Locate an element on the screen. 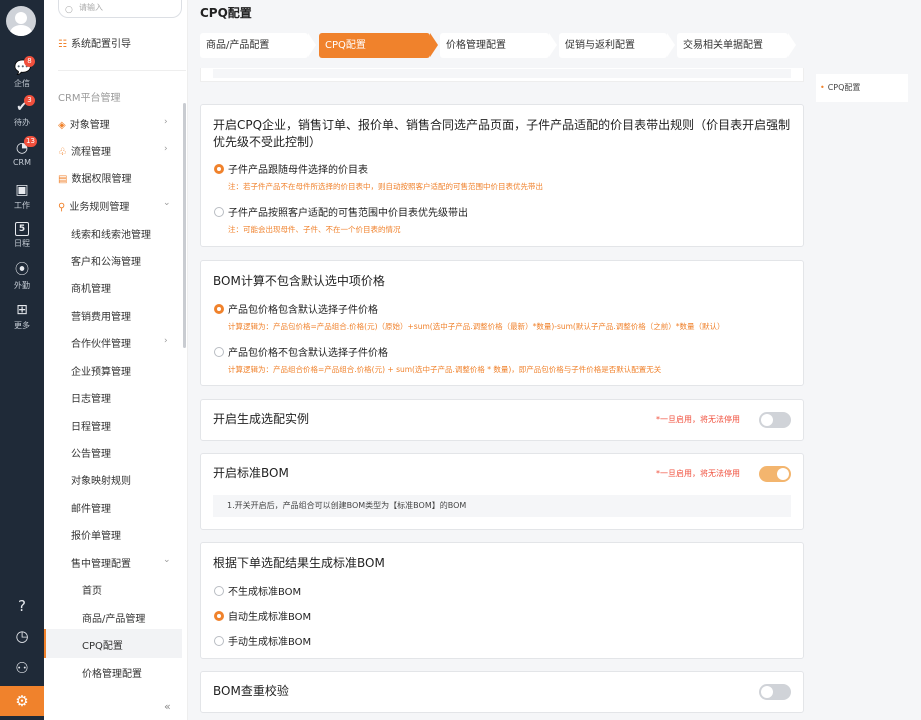  gen-standard-option-auto: 自动生成标准BOM is located at coordinates (262, 615).